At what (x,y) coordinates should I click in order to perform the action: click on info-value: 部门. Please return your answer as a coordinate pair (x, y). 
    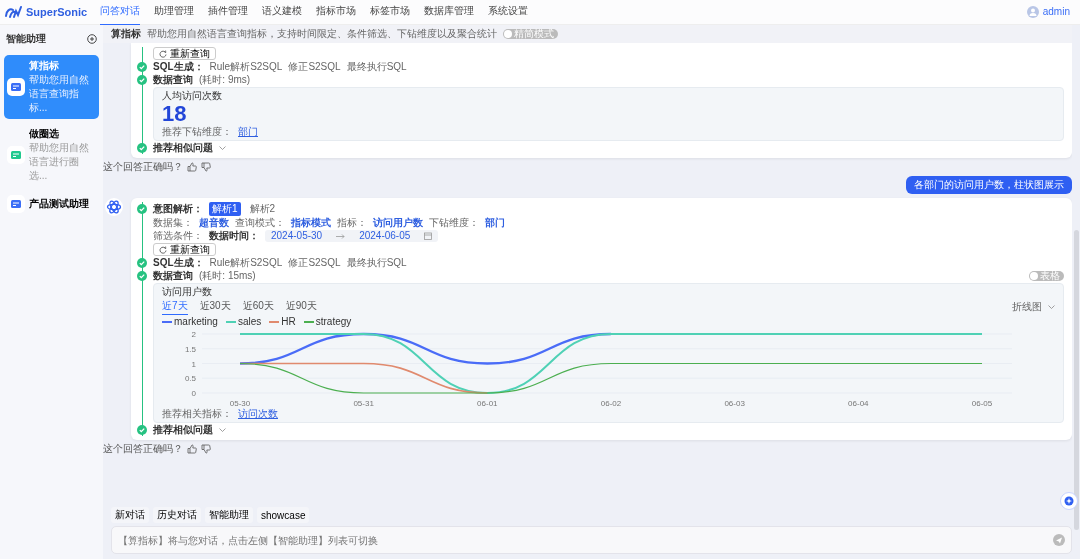
    Looking at the image, I should click on (495, 223).